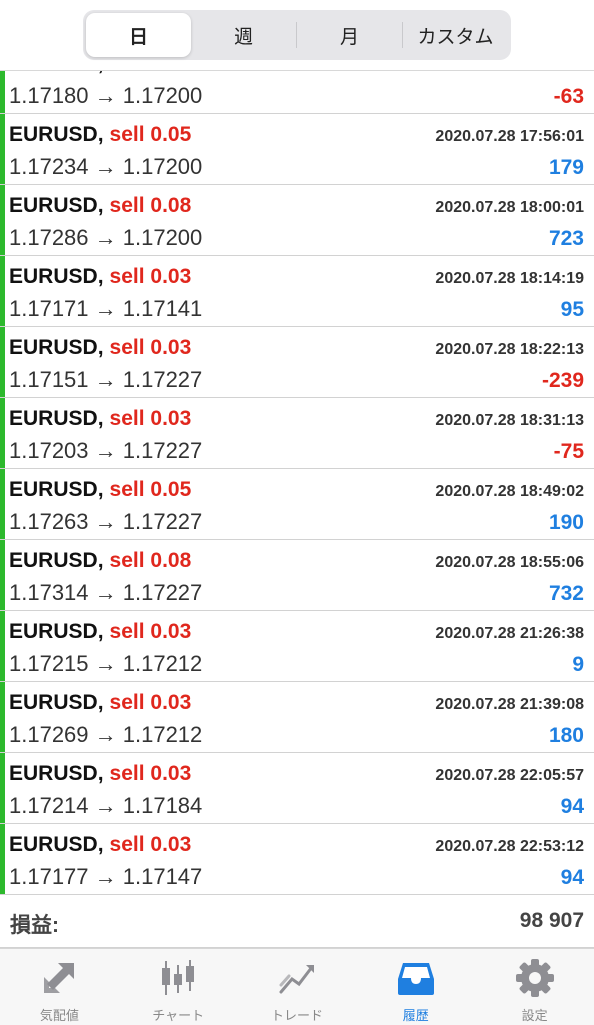  I want to click on trade-profit: 732, so click(566, 593).